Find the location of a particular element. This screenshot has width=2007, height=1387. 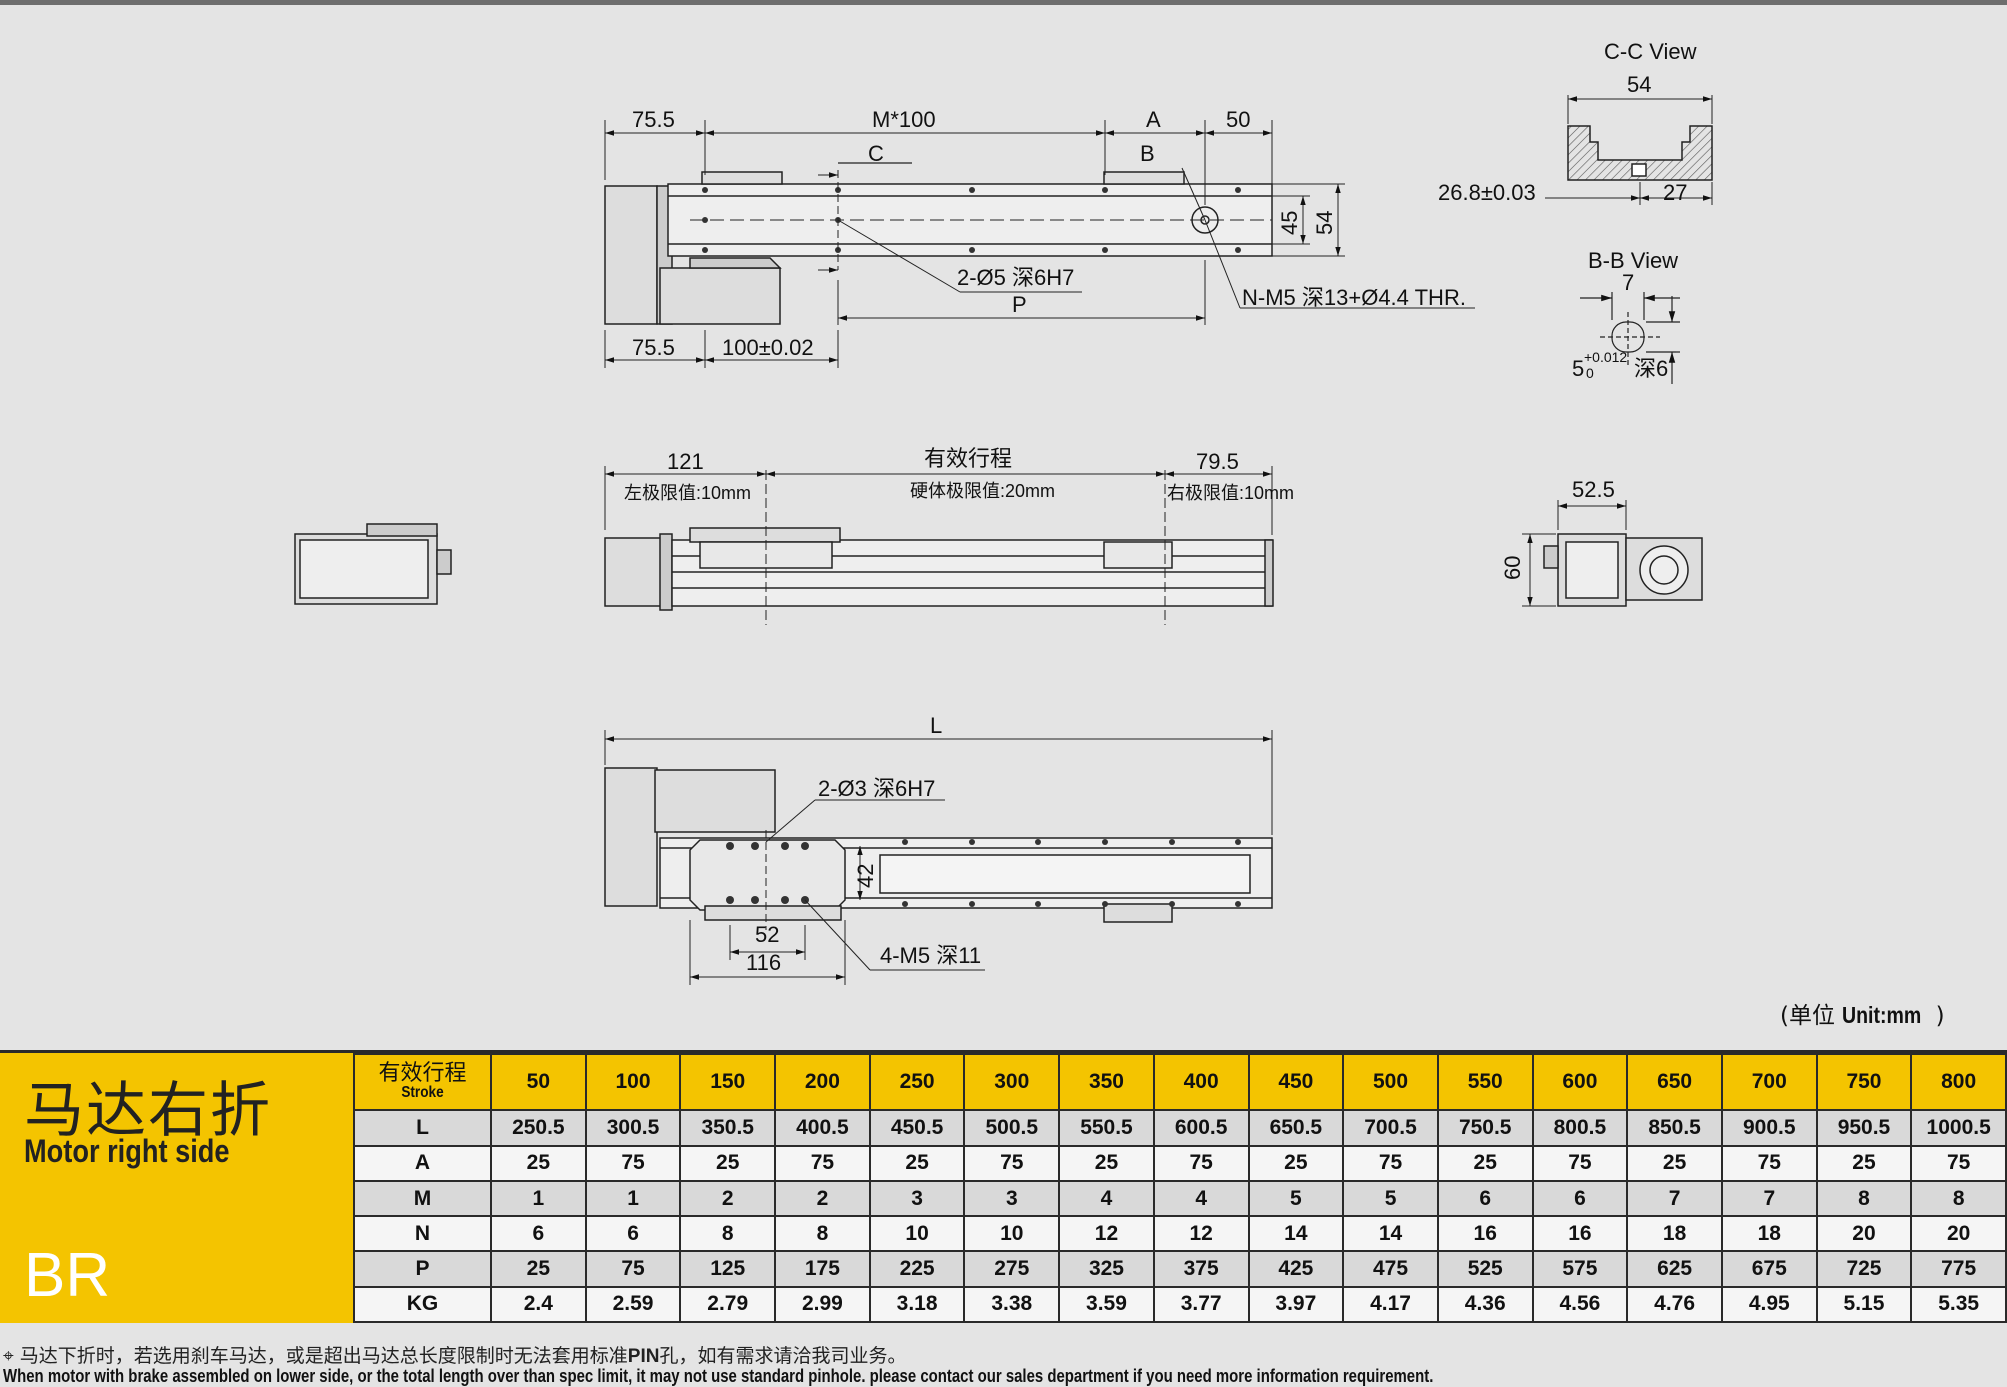

stroke-cell: 50 is located at coordinates (538, 1082).